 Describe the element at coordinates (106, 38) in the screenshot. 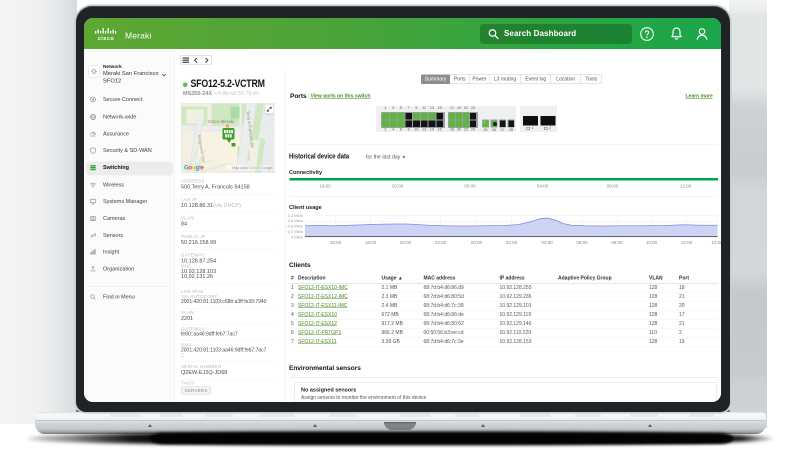

I see `svg-text: cisco` at that location.